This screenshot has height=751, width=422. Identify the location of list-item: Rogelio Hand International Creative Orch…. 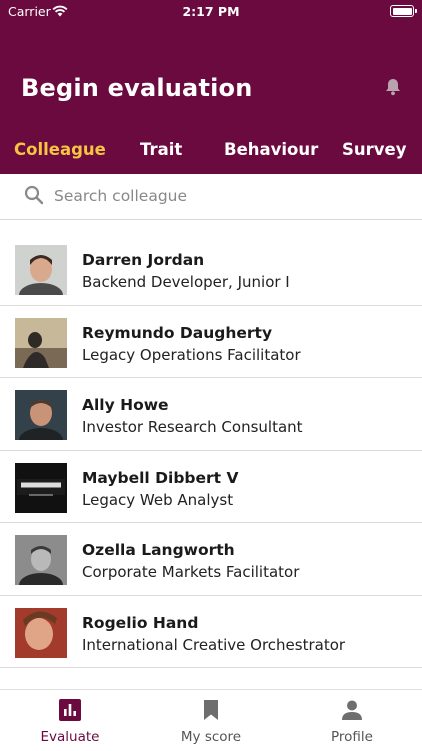
(211, 632).